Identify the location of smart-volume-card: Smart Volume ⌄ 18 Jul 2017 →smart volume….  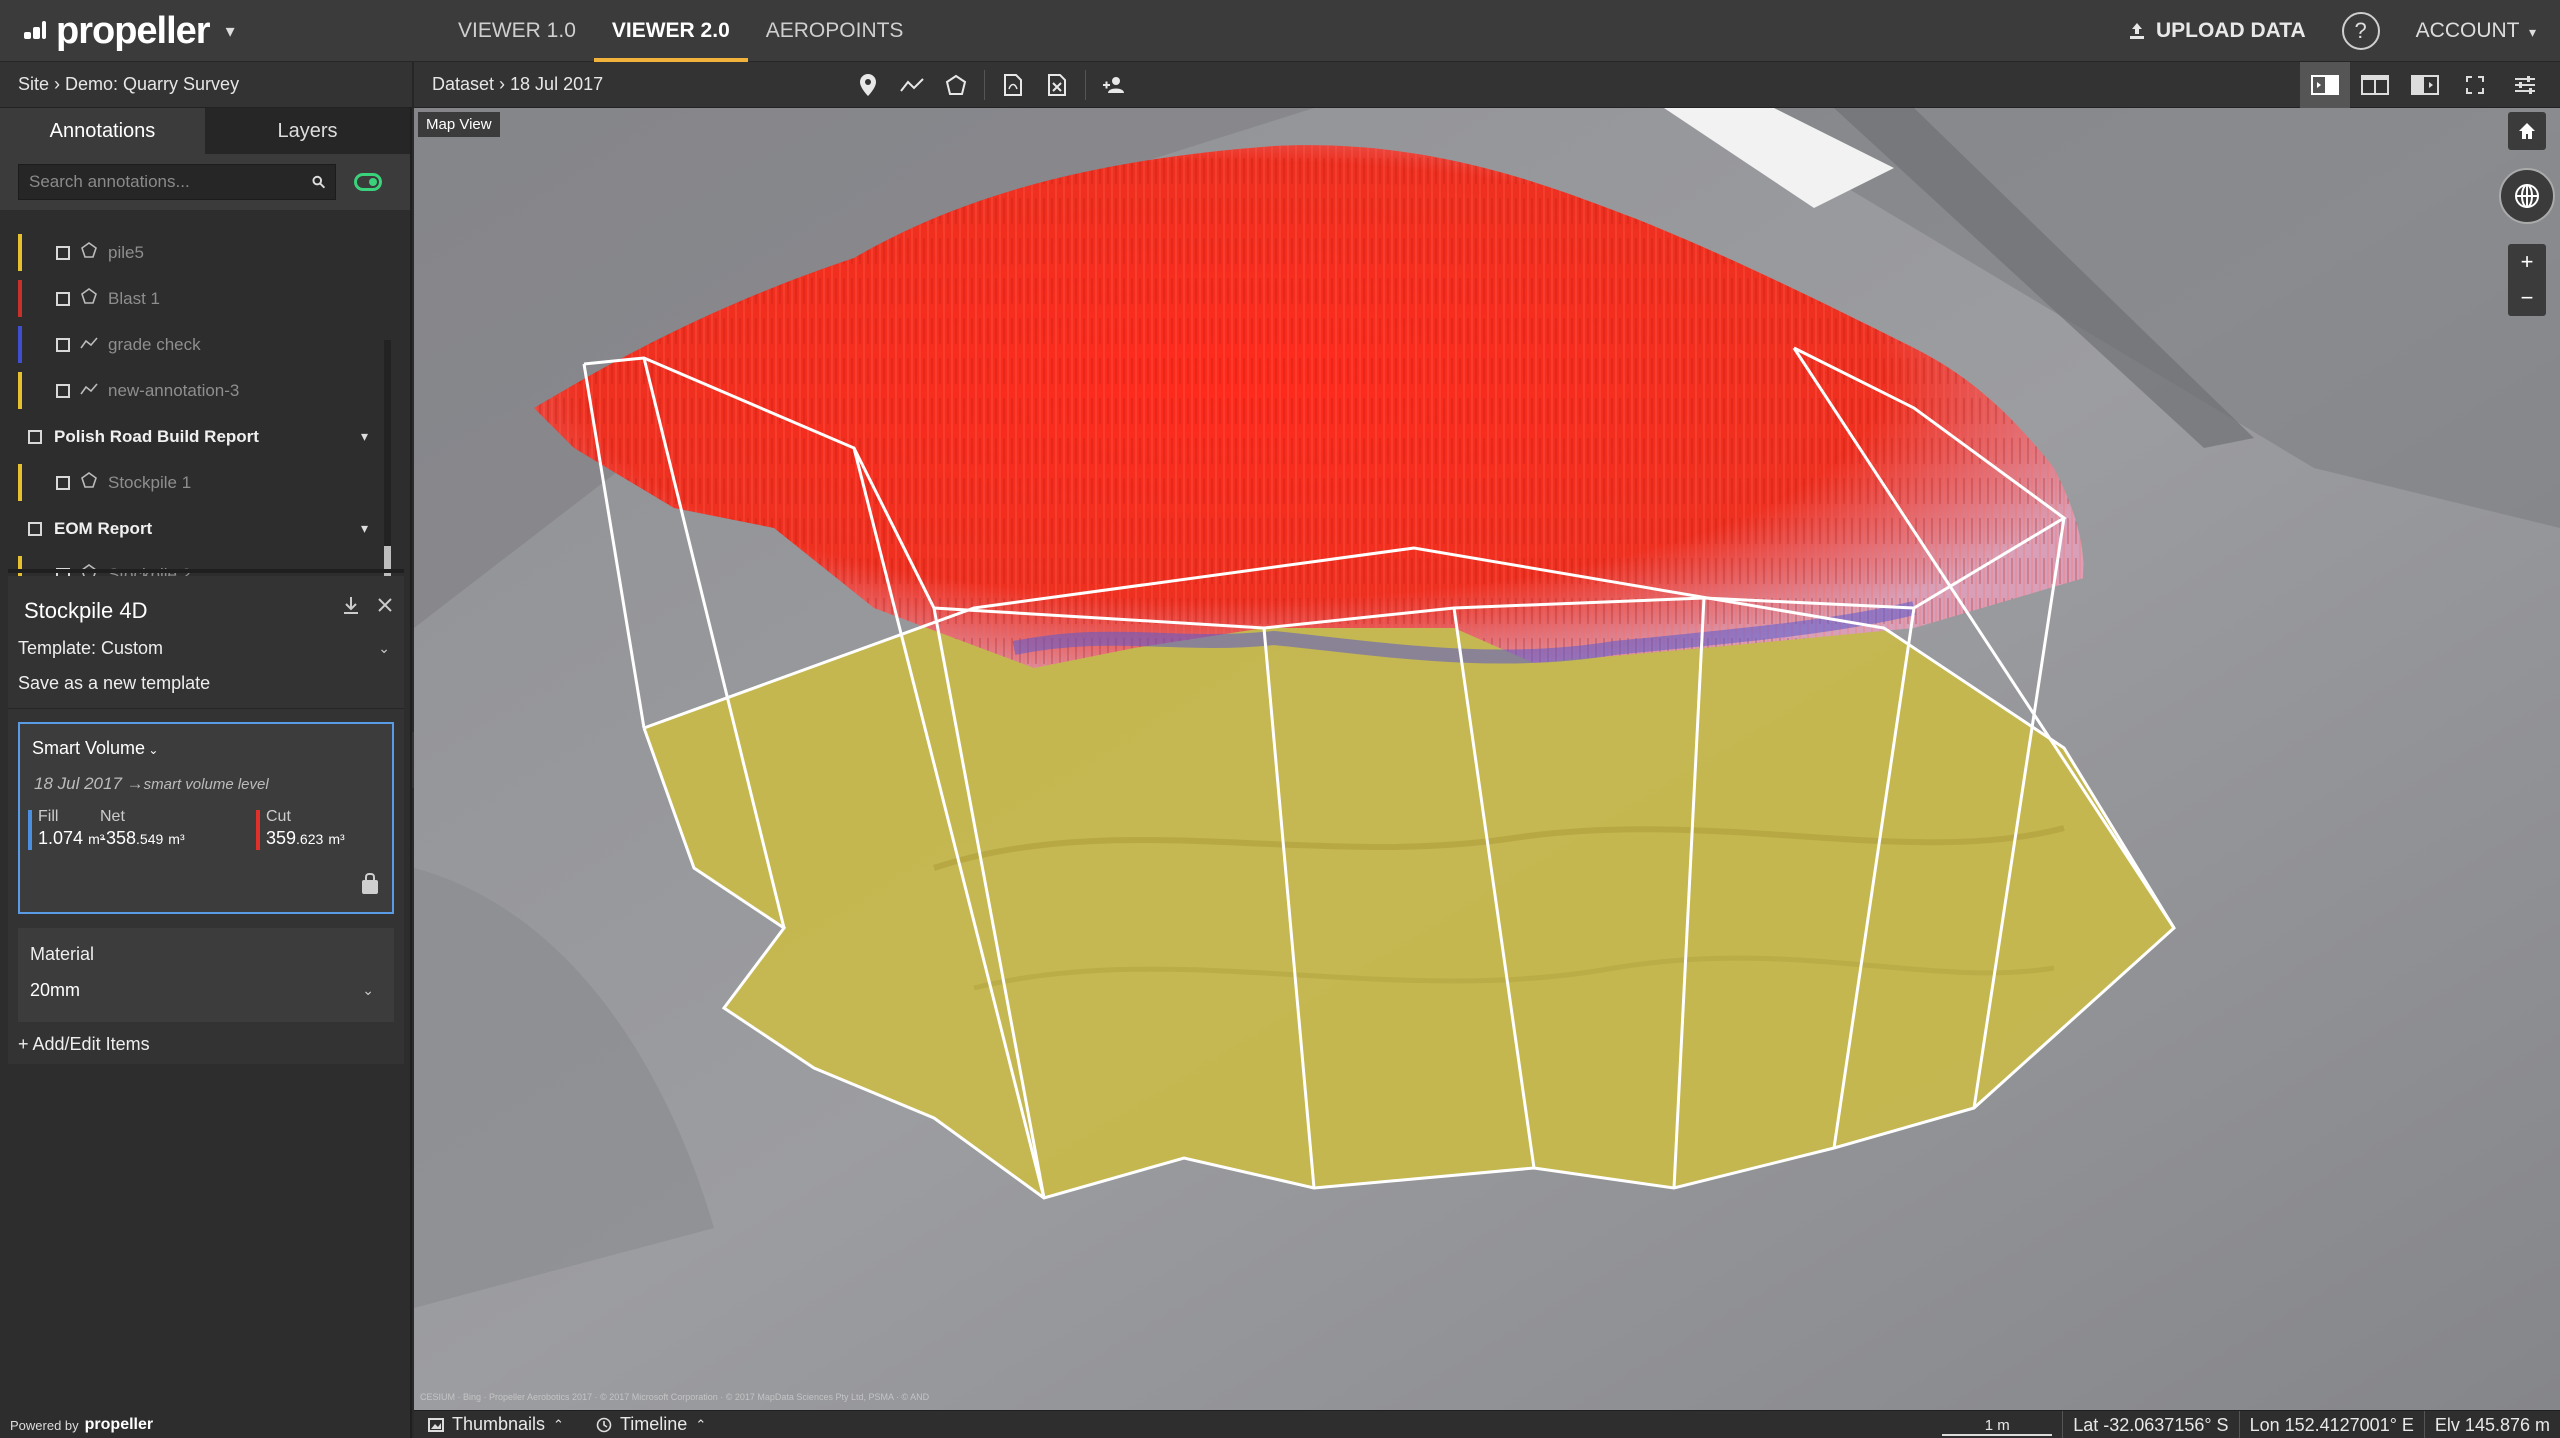
(206, 818).